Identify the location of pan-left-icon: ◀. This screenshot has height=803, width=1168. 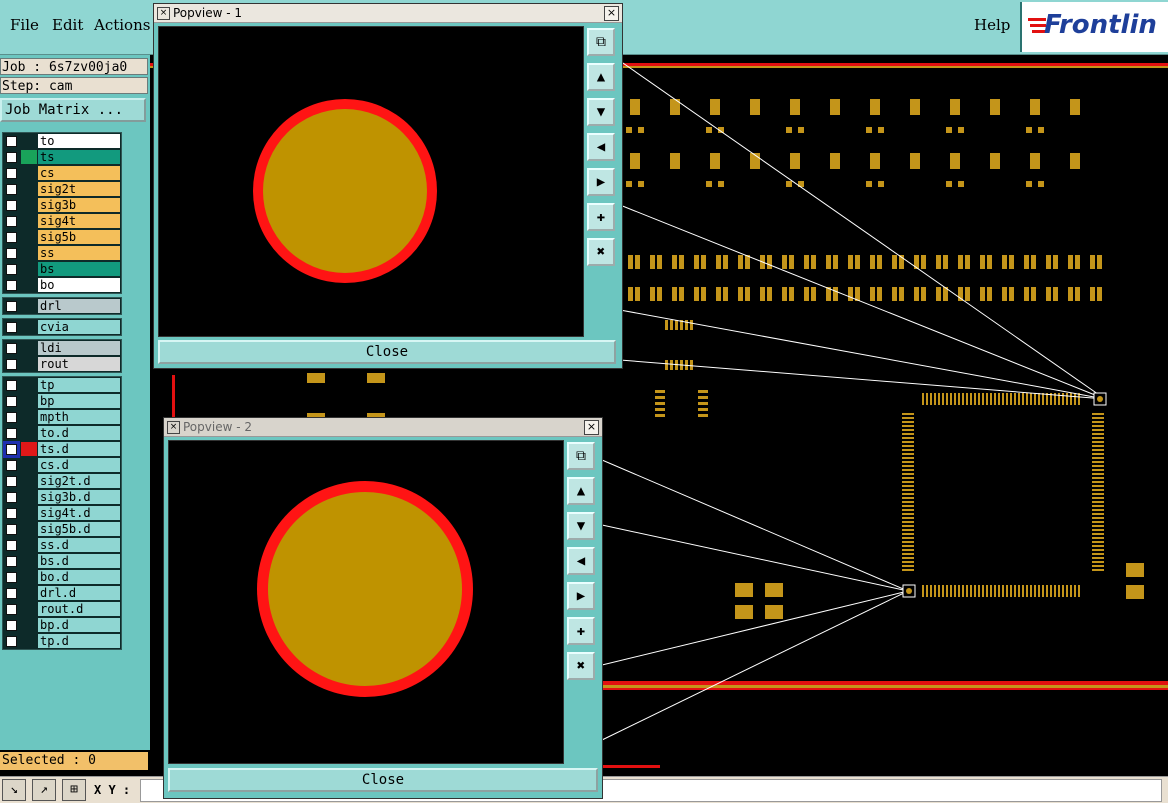
(601, 147).